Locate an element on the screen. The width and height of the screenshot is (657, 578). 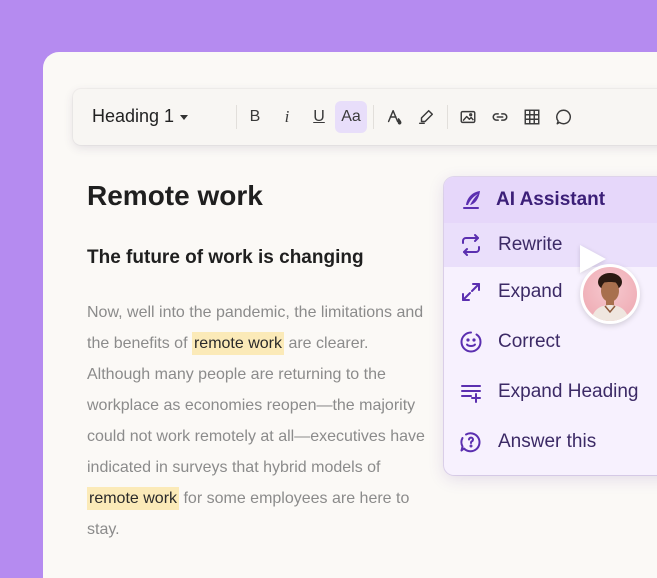
ai-action-label: Rewrite is located at coordinates (530, 244).